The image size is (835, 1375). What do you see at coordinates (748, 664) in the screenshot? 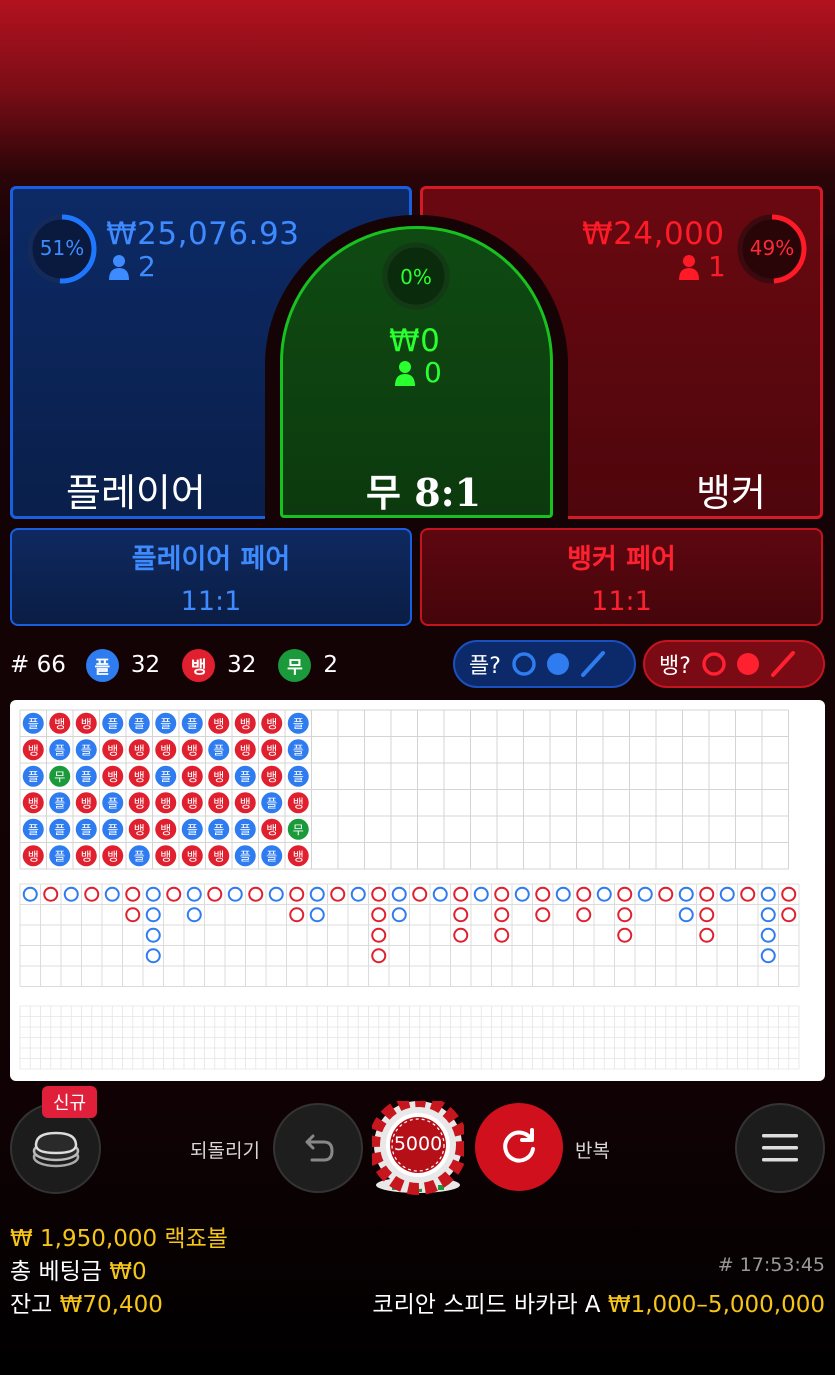
I see `banker-predict-icons` at bounding box center [748, 664].